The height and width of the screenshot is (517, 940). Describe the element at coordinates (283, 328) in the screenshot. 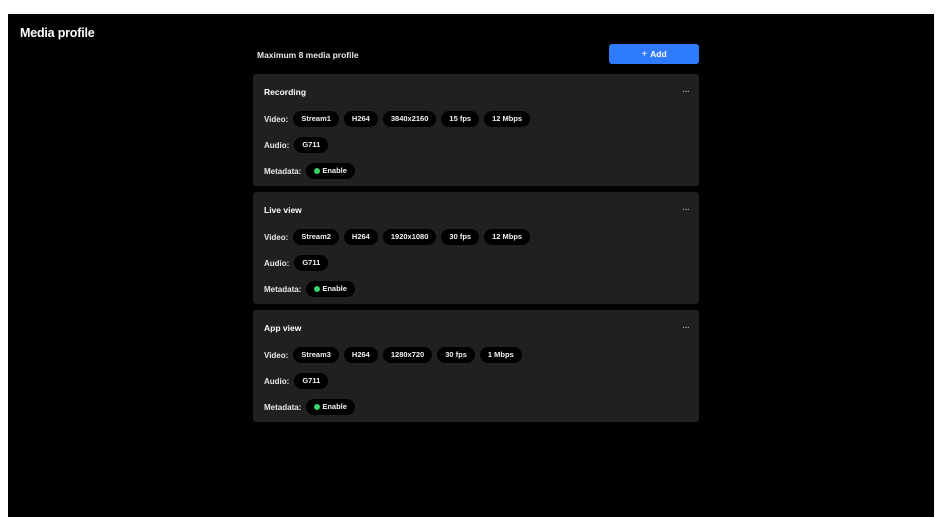

I see `profile-name: App view` at that location.